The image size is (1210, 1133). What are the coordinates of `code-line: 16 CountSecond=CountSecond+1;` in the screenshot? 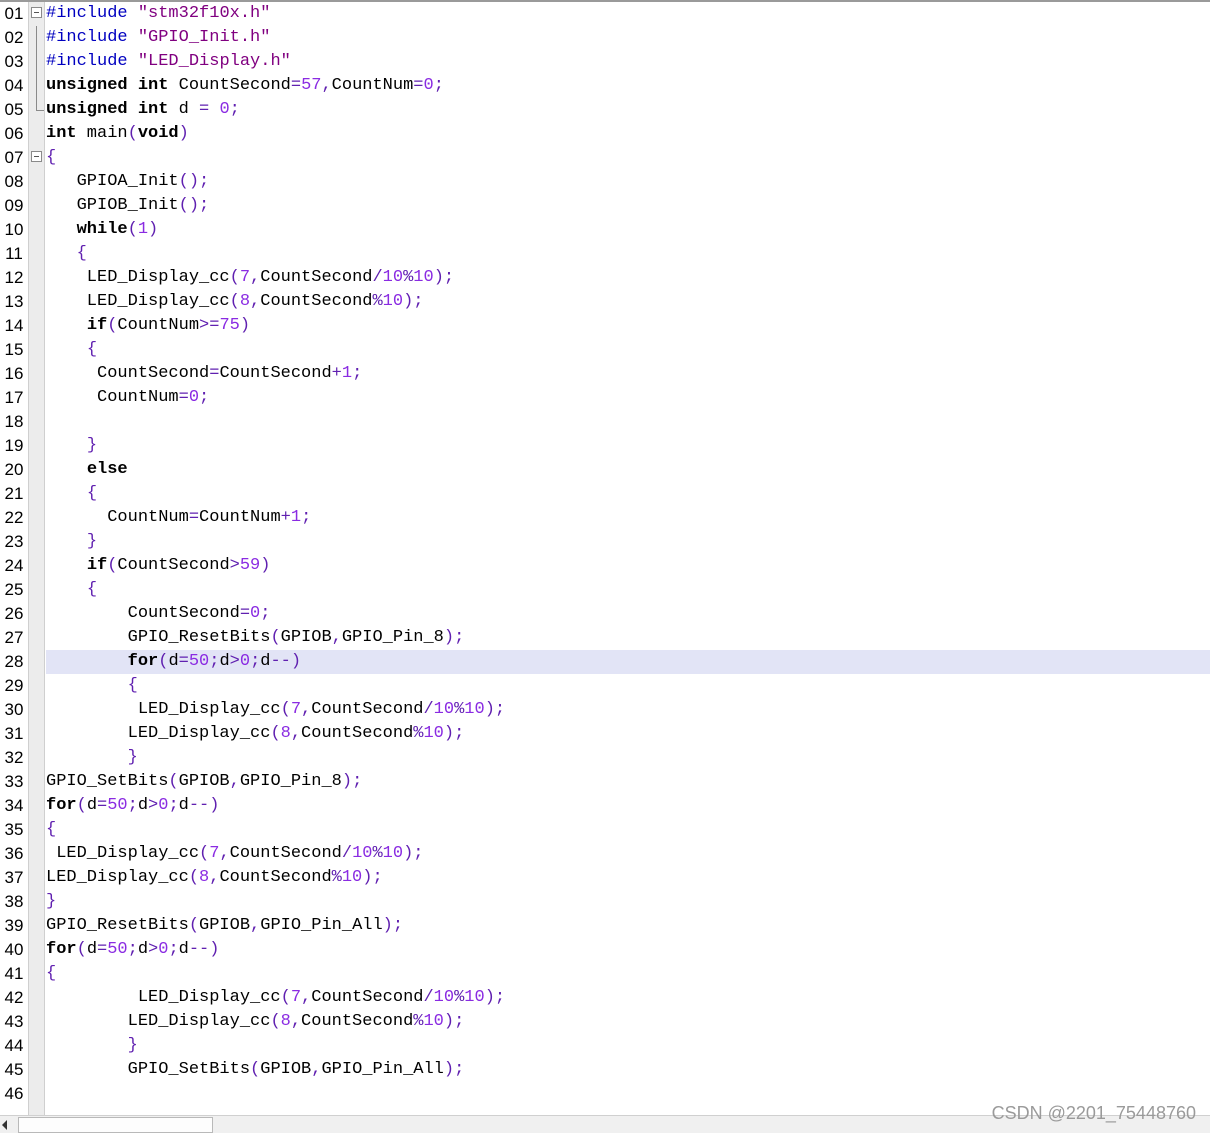 It's located at (605, 374).